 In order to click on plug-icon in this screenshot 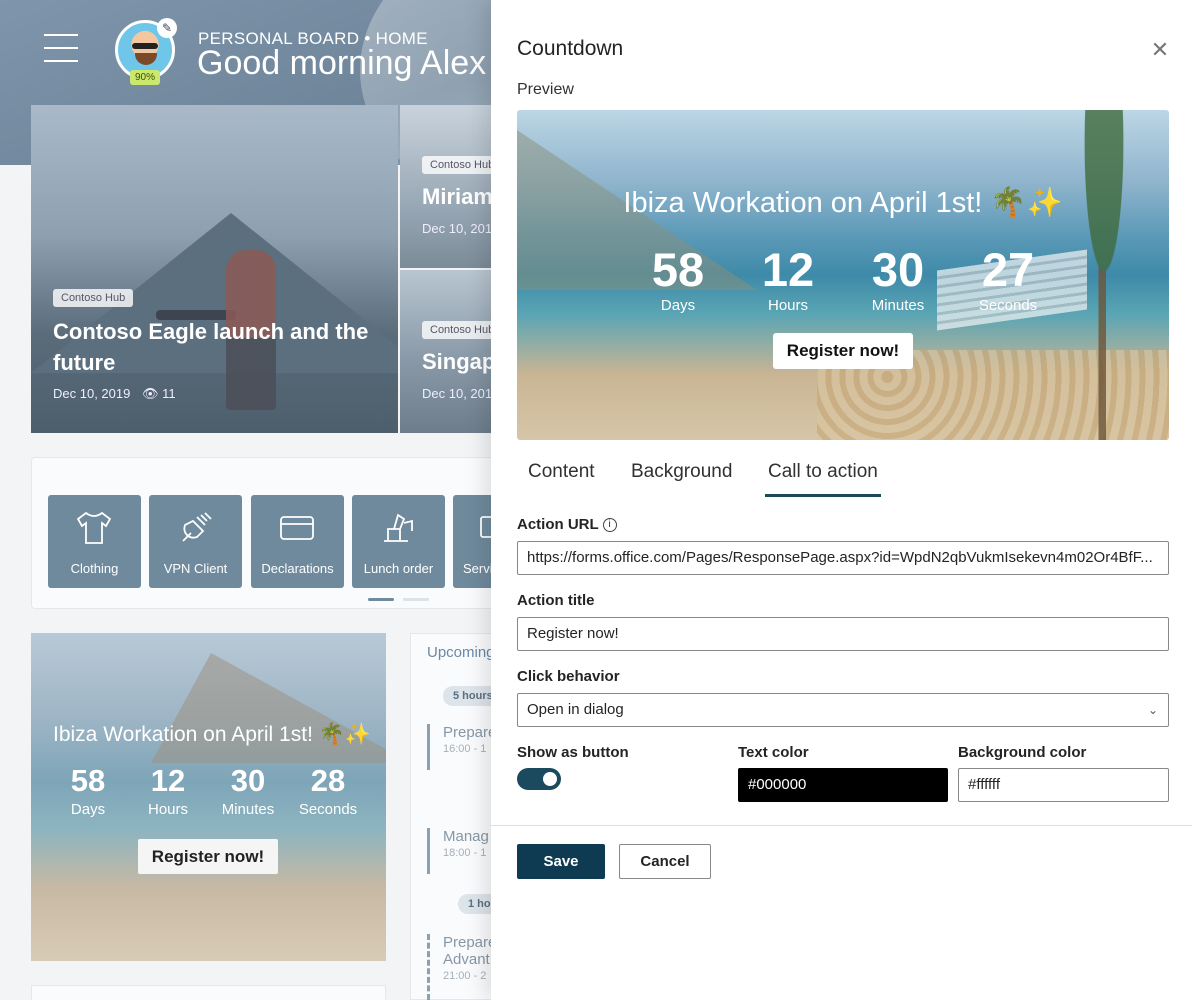, I will do `click(197, 527)`.